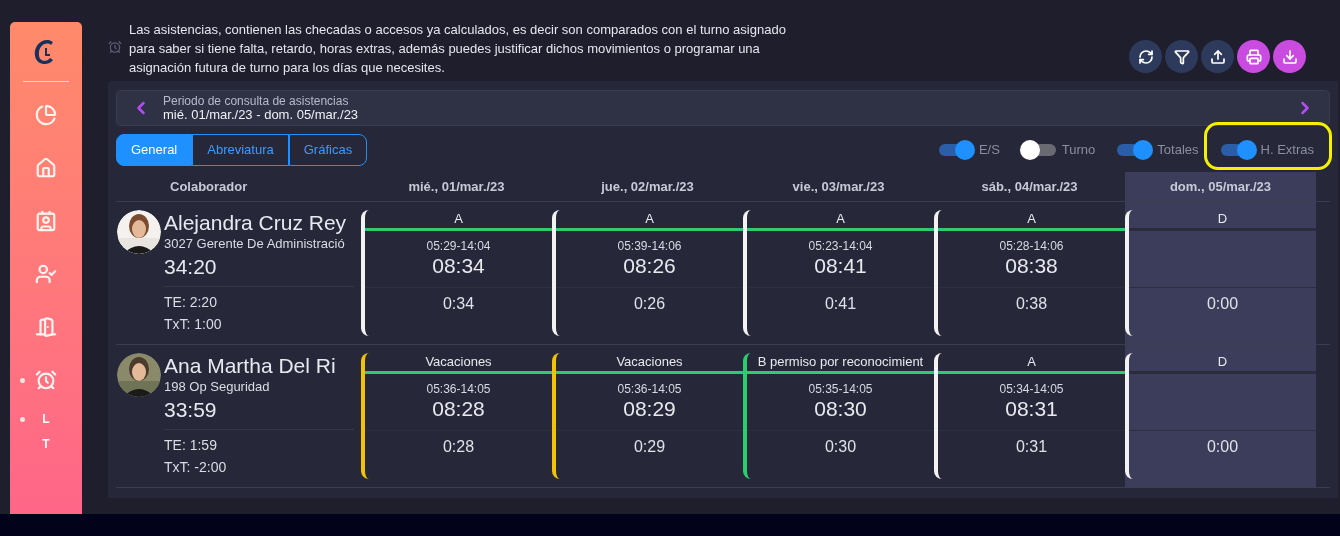 This screenshot has height=536, width=1340. I want to click on day-cell: B permiso por reconocimient 05:35-14:05 08:30 0:30, so click(838, 416).